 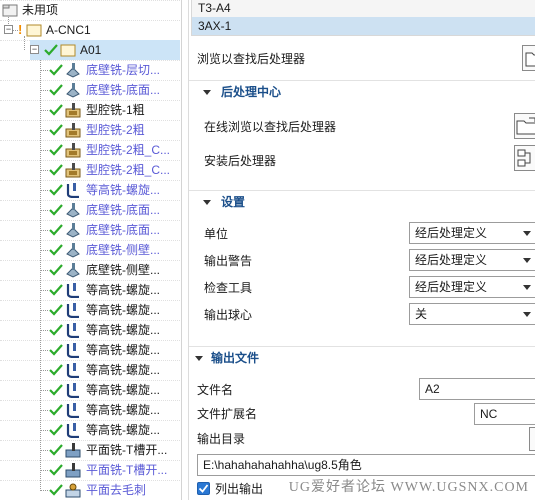 I want to click on tree-node-group: − A01, so click(x=105, y=50).